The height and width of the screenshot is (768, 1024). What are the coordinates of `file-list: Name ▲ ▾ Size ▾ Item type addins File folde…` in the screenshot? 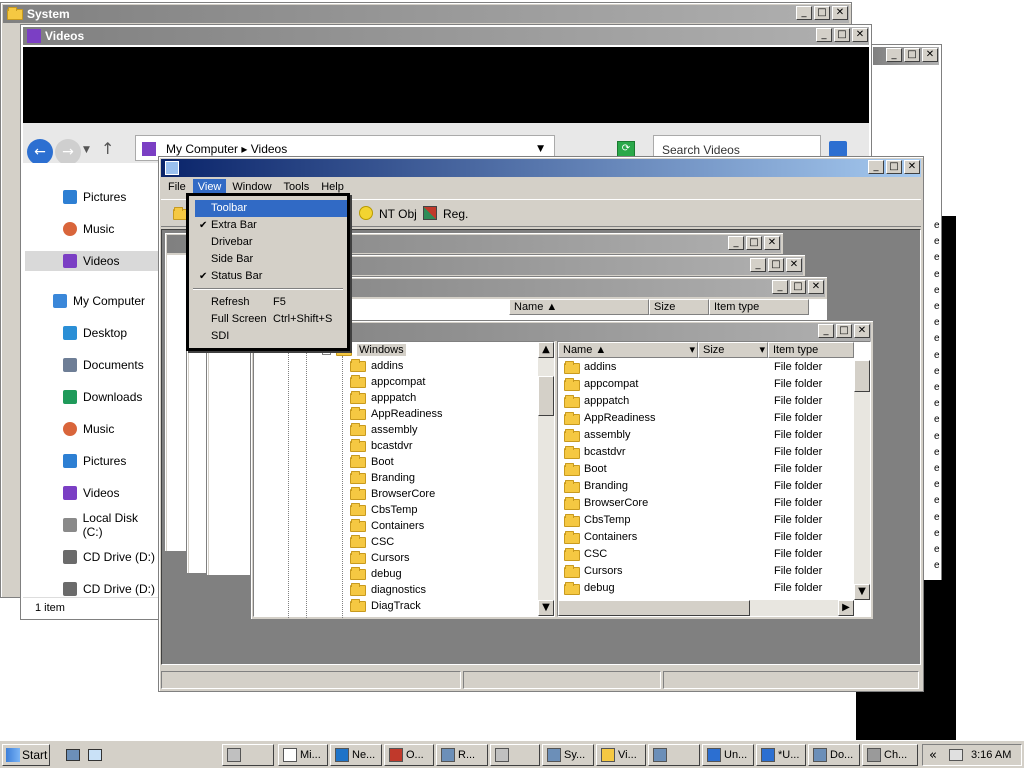 It's located at (714, 479).